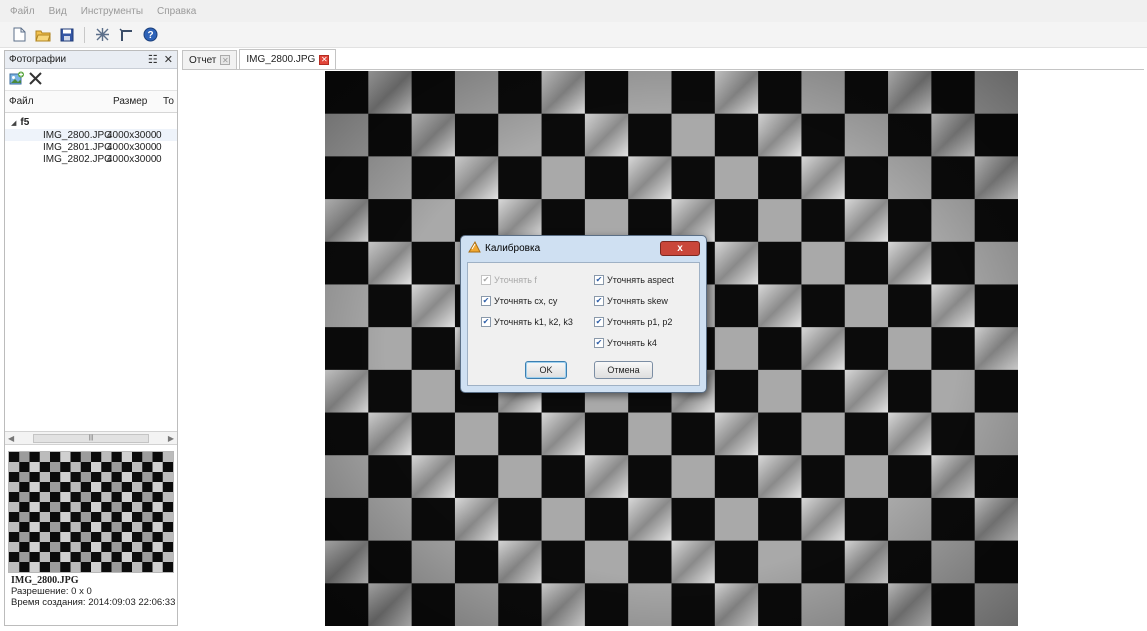 The height and width of the screenshot is (631, 1147). Describe the element at coordinates (171, 438) in the screenshot. I see `scroll-right-icon: ▶` at that location.